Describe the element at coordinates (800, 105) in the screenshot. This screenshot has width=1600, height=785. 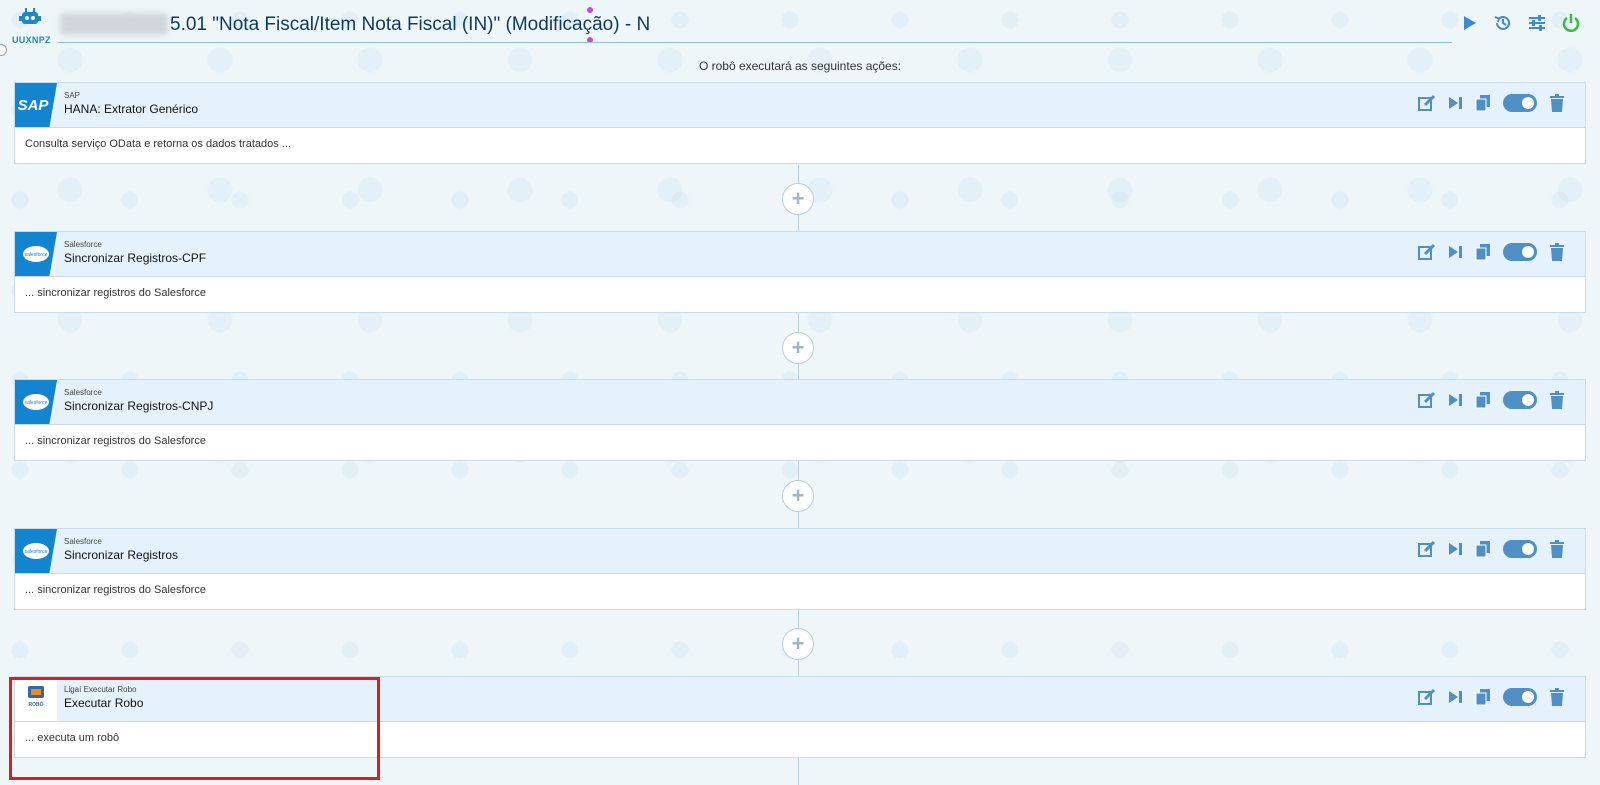
I see `action-card-header: SAP SAP HANA: Extrator Genérico` at that location.